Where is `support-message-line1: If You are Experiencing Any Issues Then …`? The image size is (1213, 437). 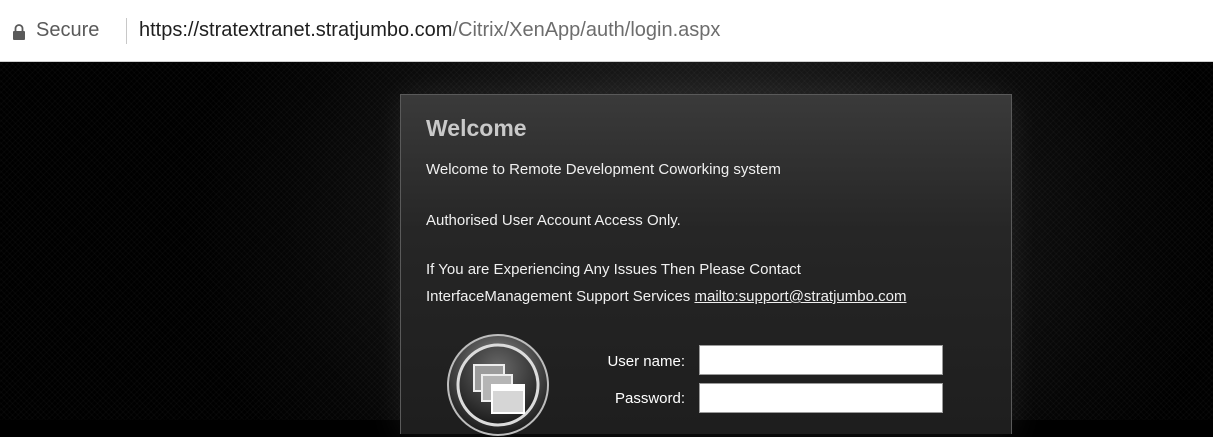 support-message-line1: If You are Experiencing Any Issues Then … is located at coordinates (613, 269).